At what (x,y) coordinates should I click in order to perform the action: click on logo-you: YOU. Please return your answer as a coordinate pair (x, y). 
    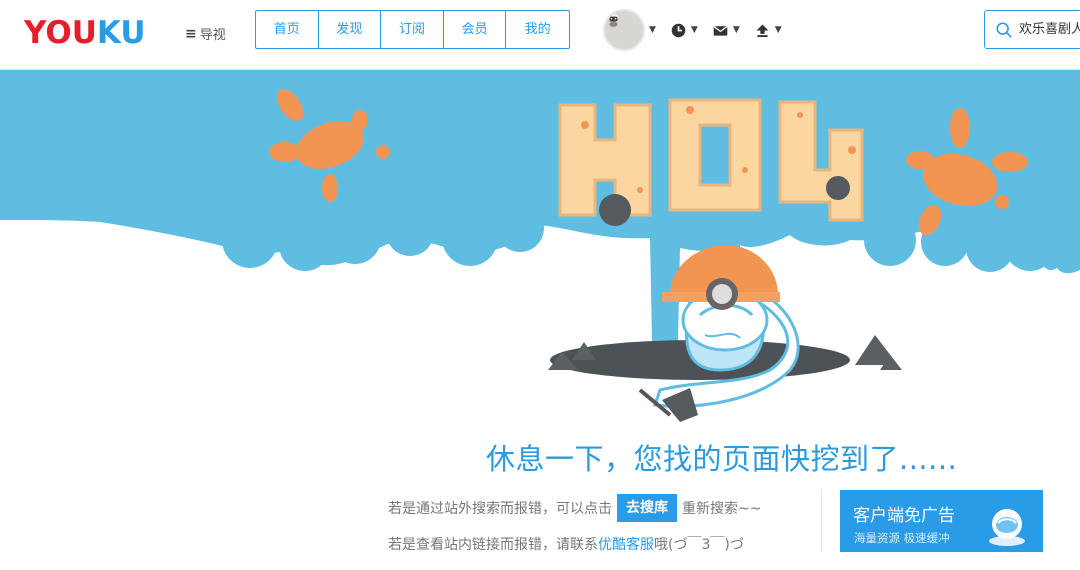
    Looking at the image, I should click on (60, 33).